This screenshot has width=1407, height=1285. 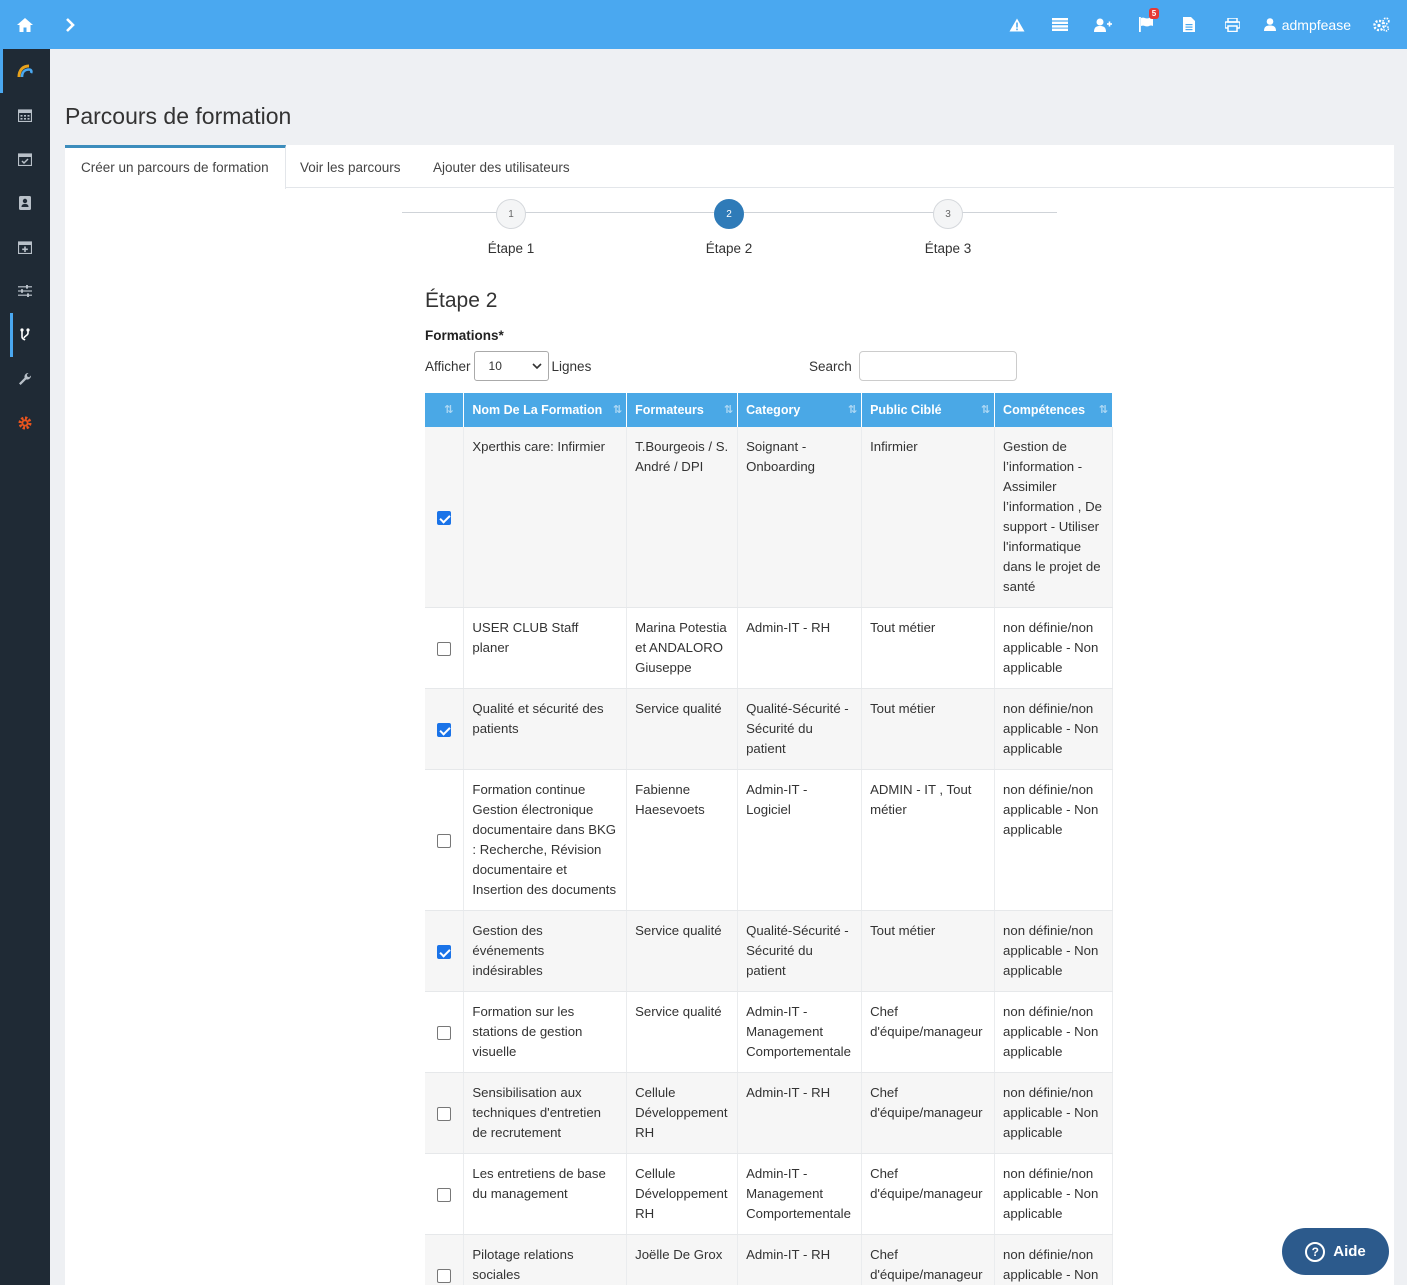 What do you see at coordinates (1053, 410) in the screenshot?
I see `column-competences: Compétences ⇅` at bounding box center [1053, 410].